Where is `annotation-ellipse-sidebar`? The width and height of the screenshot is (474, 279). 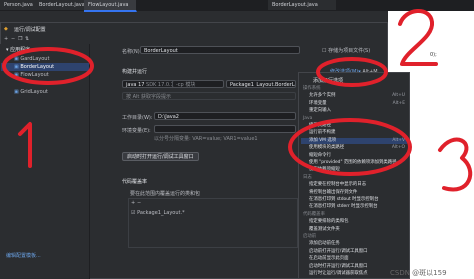 annotation-ellipse-sidebar is located at coordinates (48, 66).